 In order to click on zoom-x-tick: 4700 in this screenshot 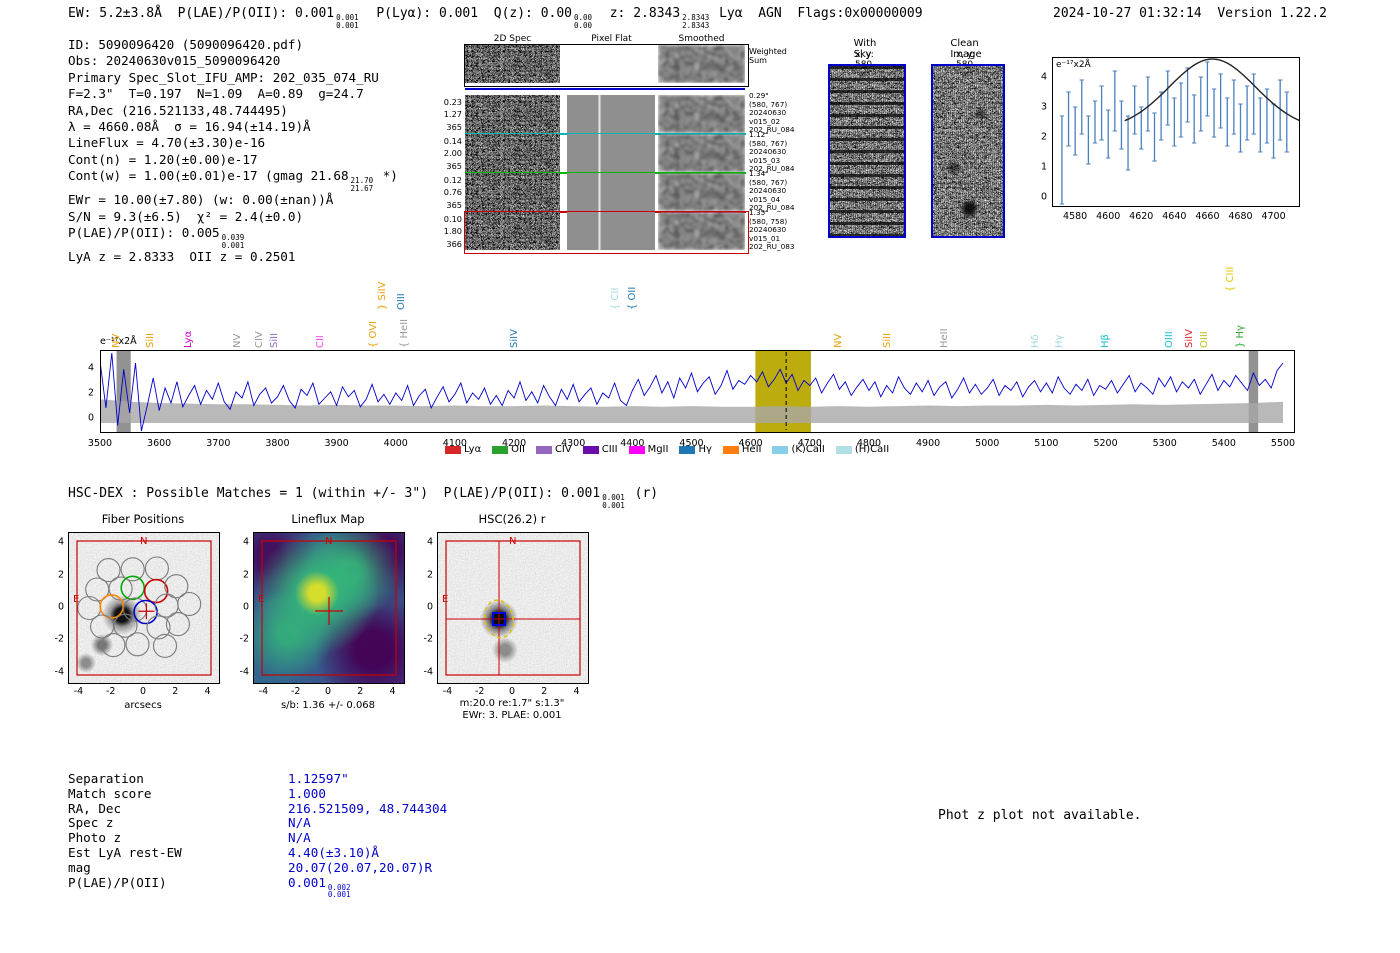, I will do `click(1273, 216)`.